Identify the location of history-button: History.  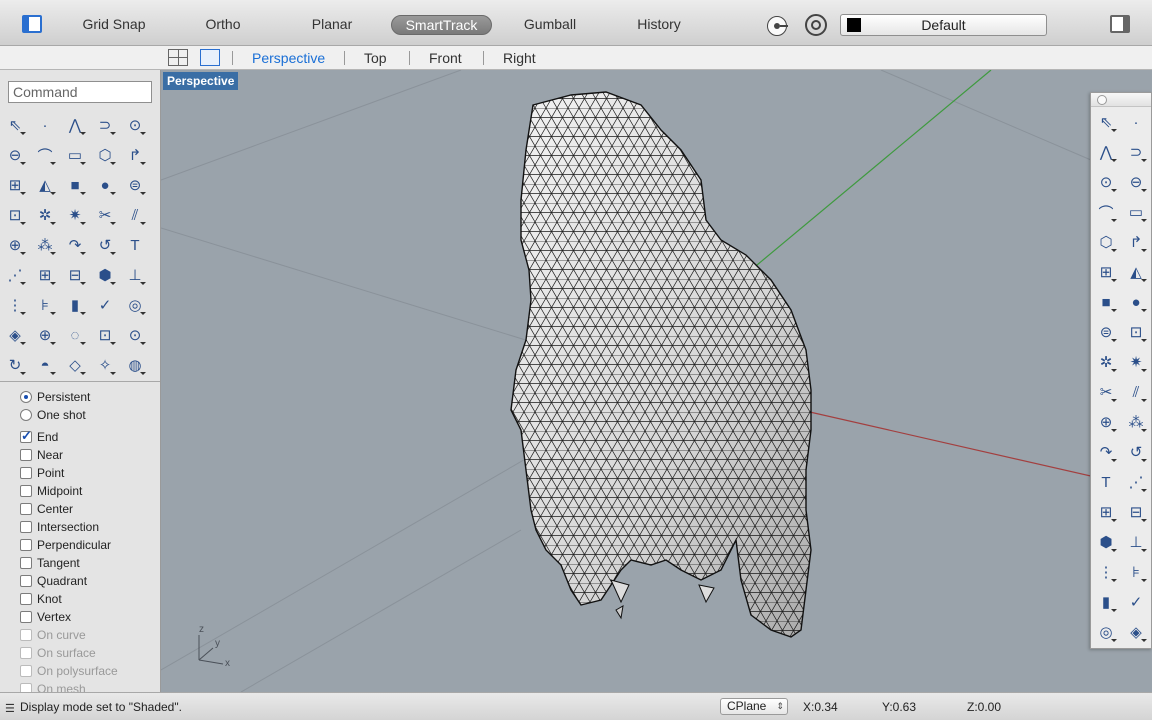
(659, 24).